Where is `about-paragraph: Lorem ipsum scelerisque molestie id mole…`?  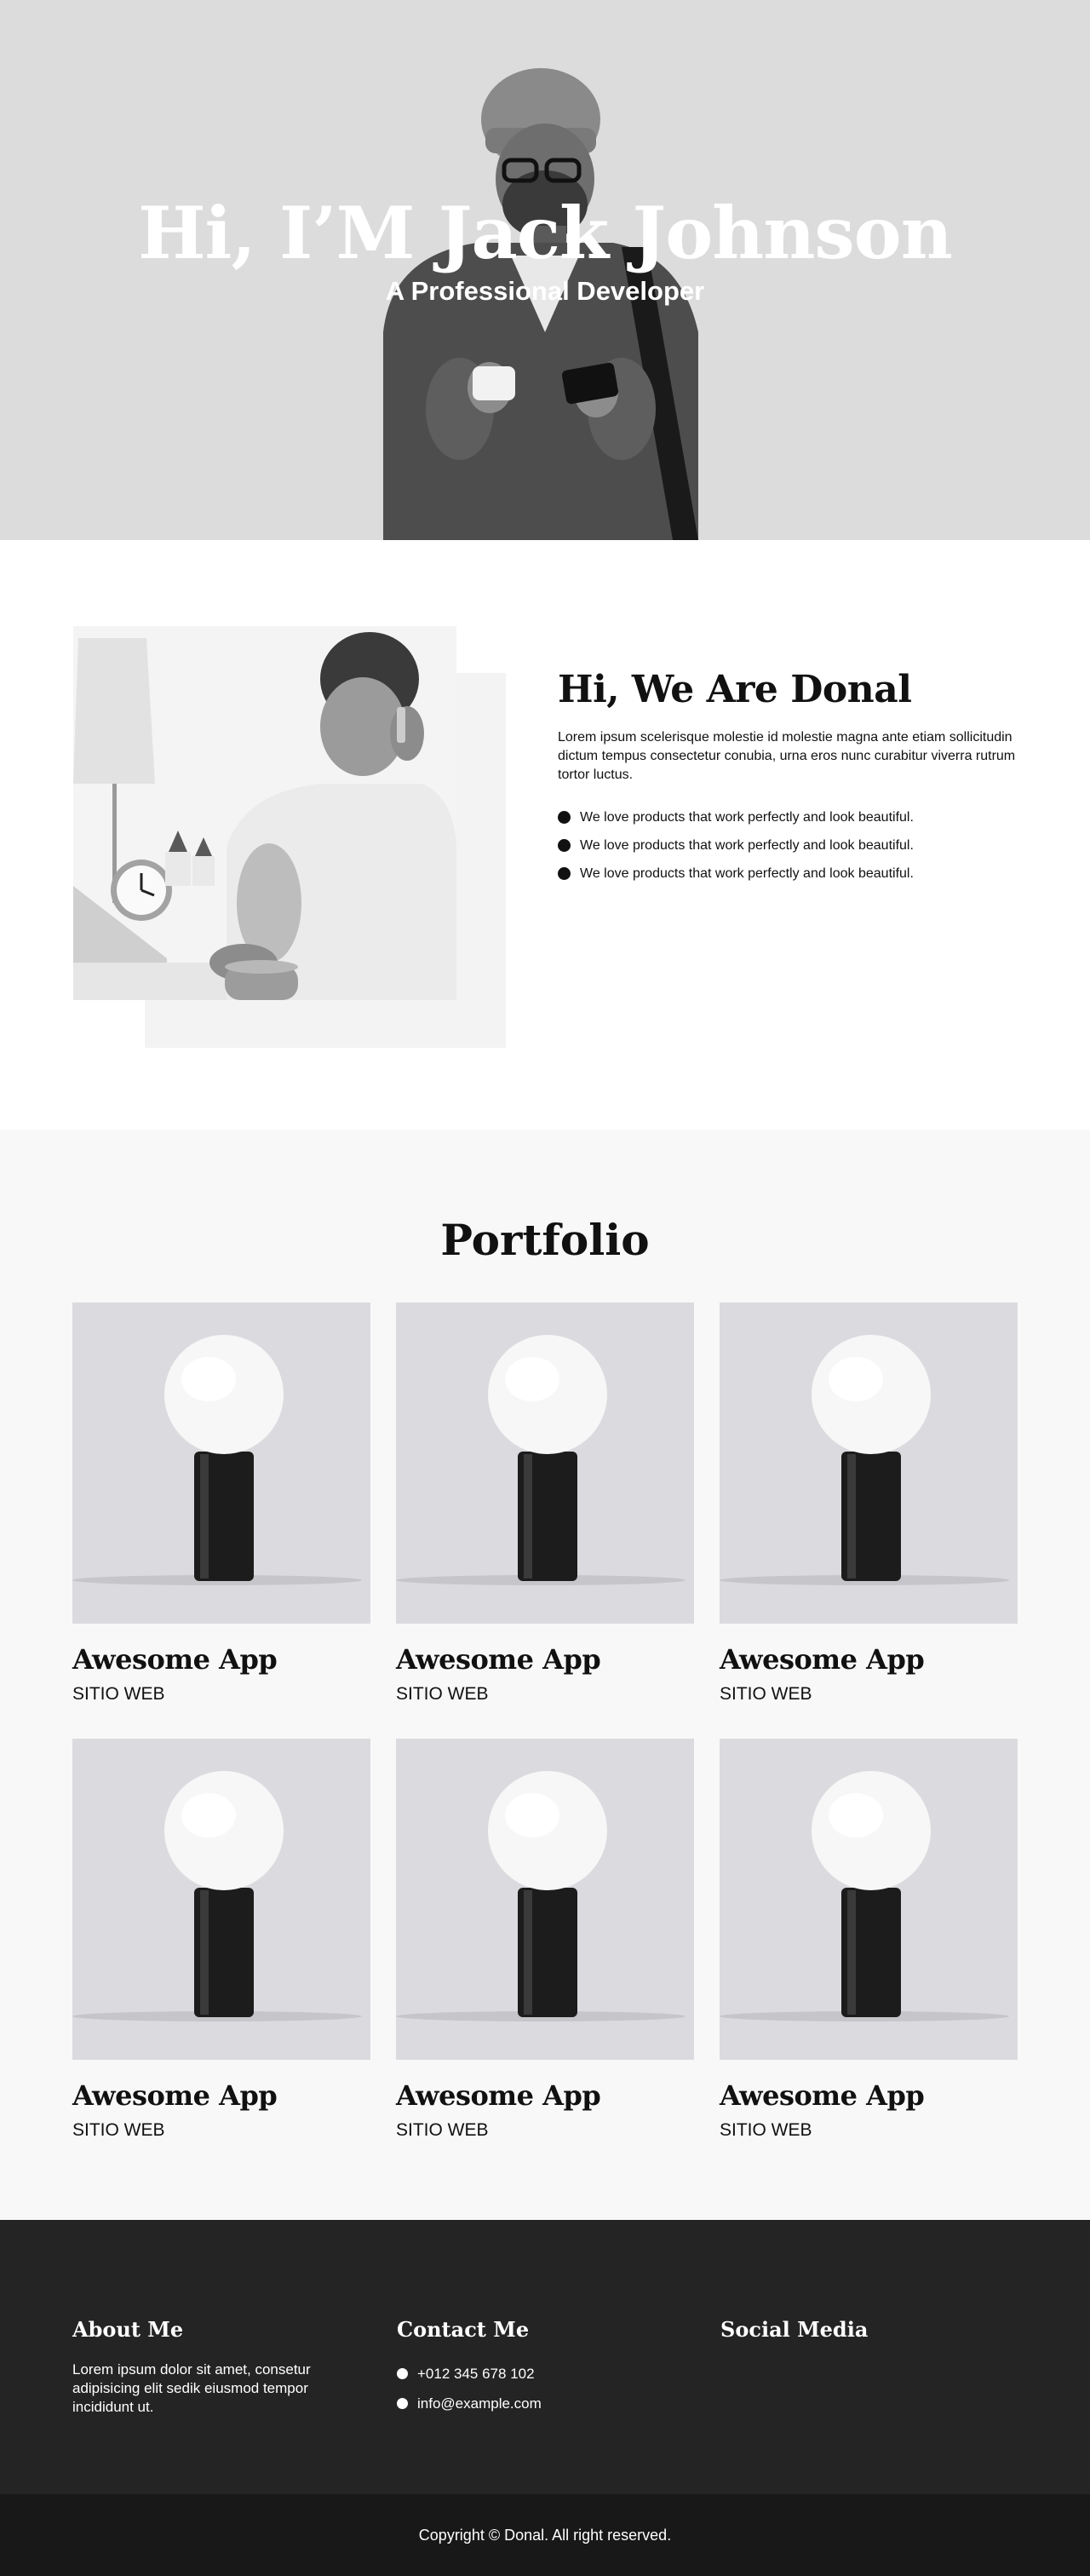 about-paragraph: Lorem ipsum scelerisque molestie id mole… is located at coordinates (787, 756).